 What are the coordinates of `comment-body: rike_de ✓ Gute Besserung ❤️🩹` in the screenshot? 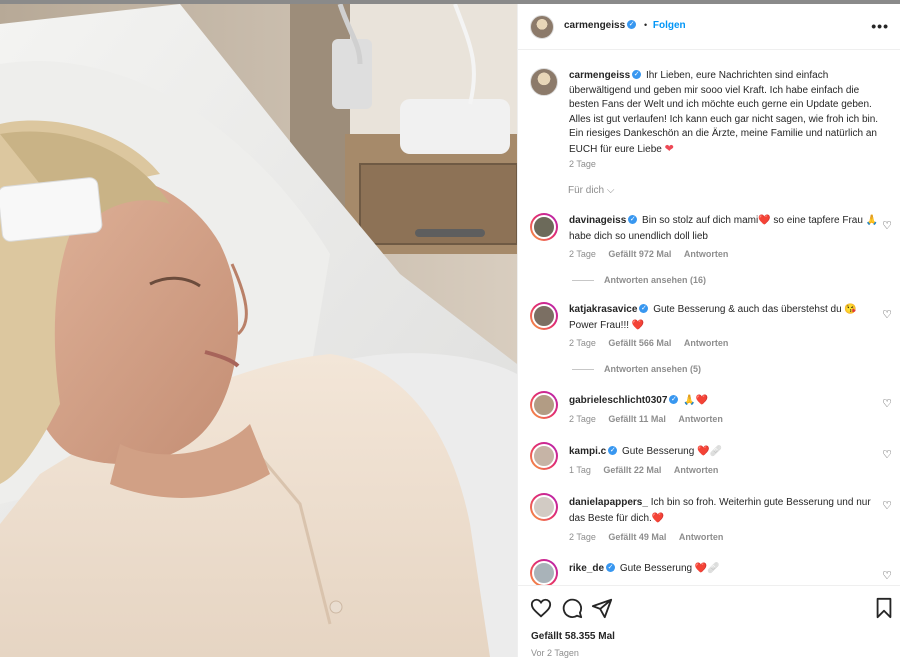 It's located at (724, 569).